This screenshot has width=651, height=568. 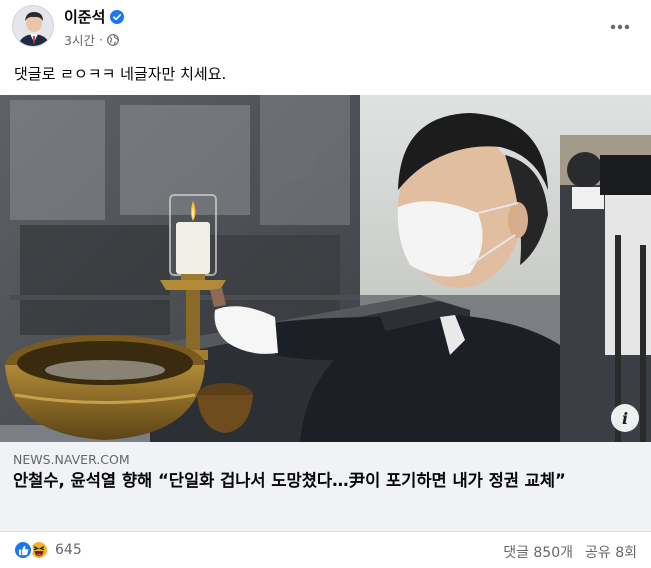 I want to click on post-footer: 645 댓글 850개 공유 8회, so click(x=325, y=550).